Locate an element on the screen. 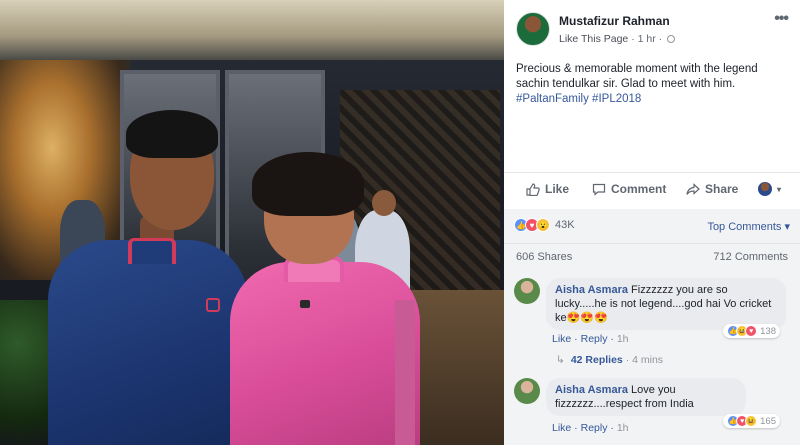  top-comments-dropdown: Top Comments ▾ is located at coordinates (748, 226).